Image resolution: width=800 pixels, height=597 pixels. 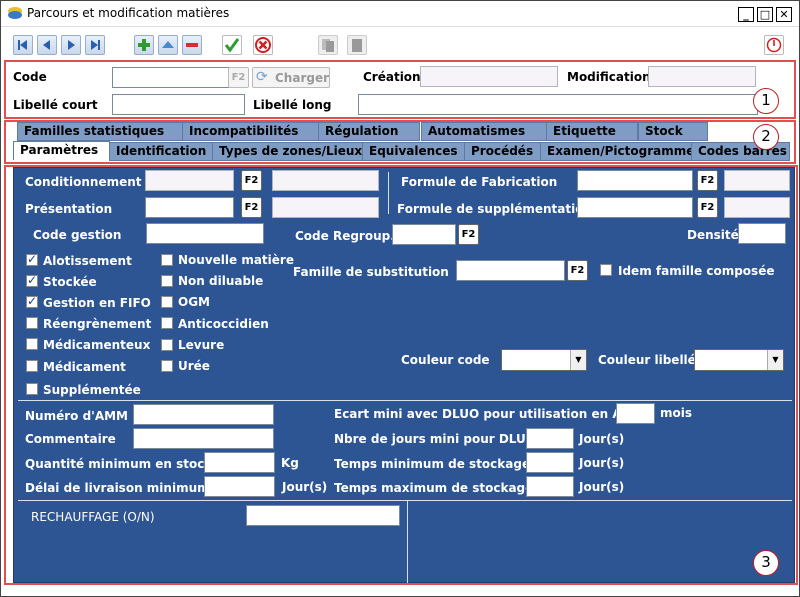 What do you see at coordinates (144, 45) in the screenshot?
I see `add-icon` at bounding box center [144, 45].